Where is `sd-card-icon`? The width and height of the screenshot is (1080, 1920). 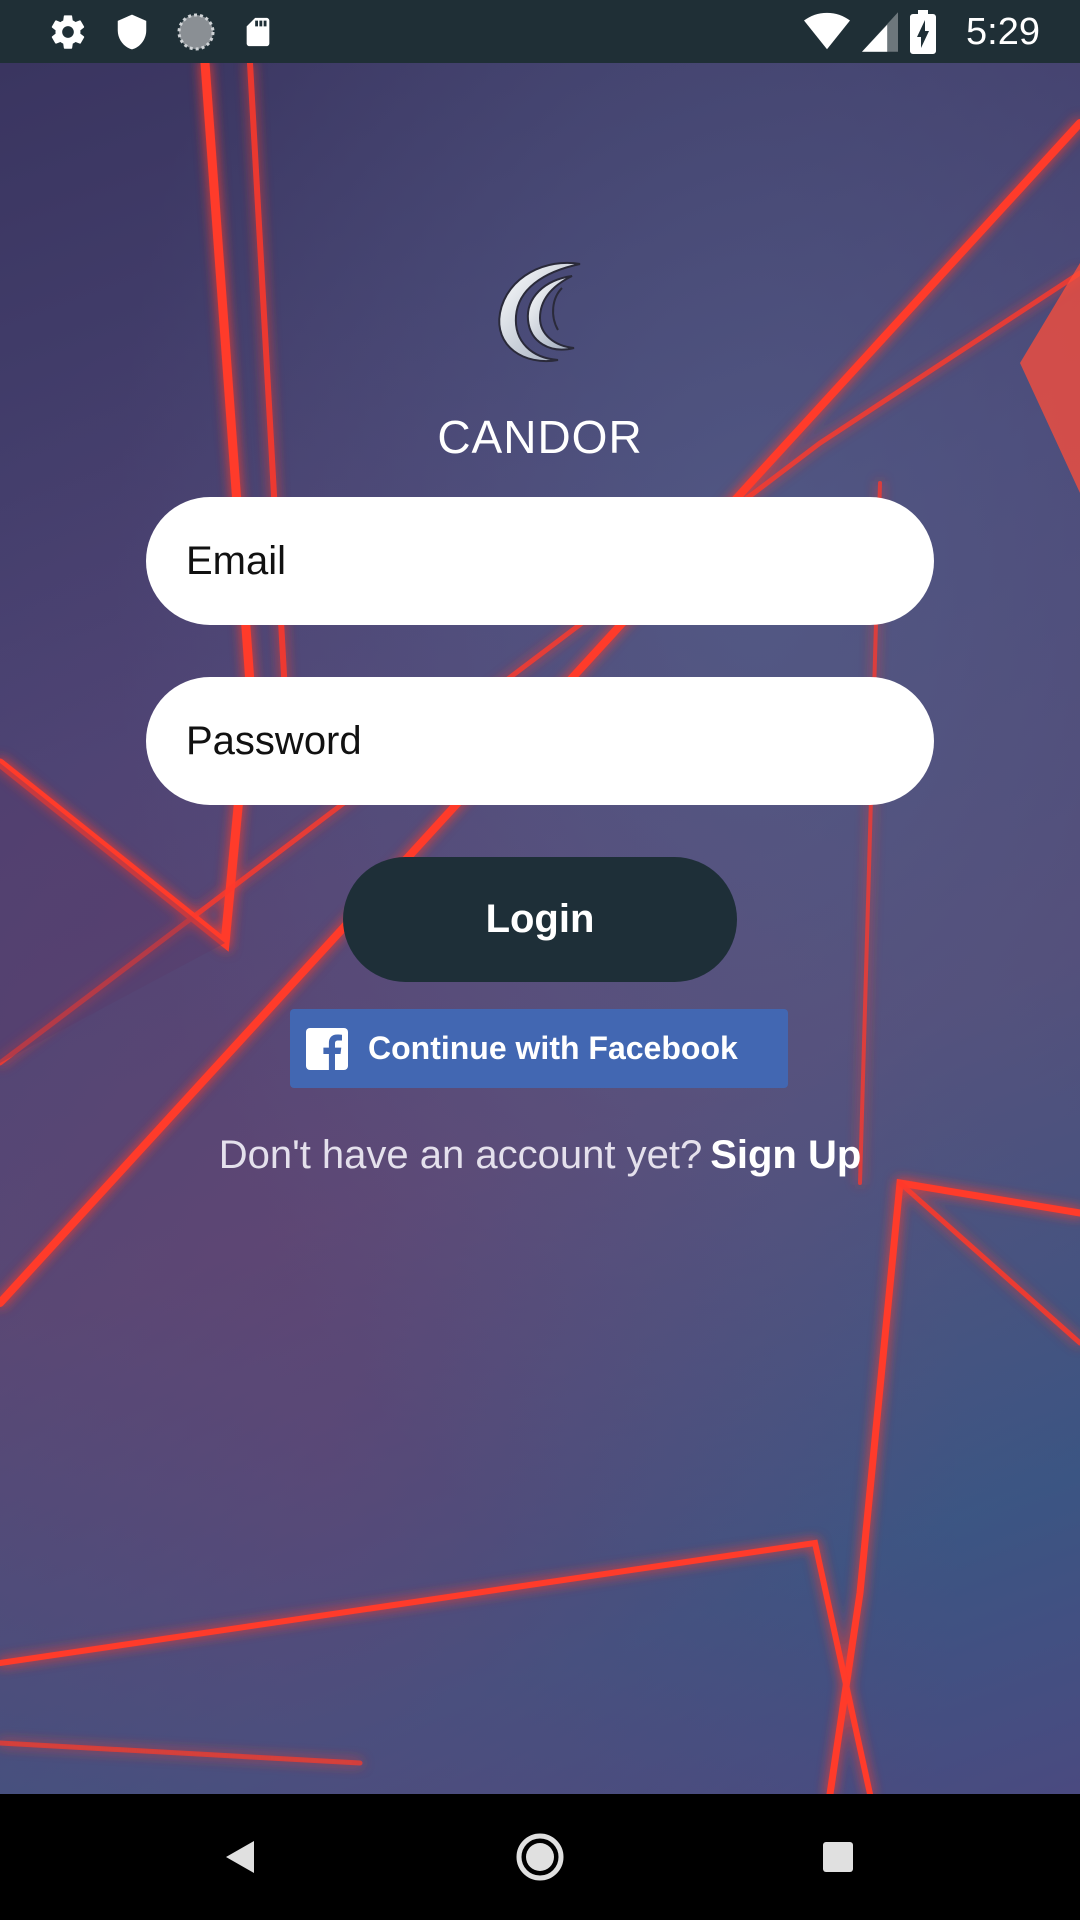
sd-card-icon is located at coordinates (258, 32).